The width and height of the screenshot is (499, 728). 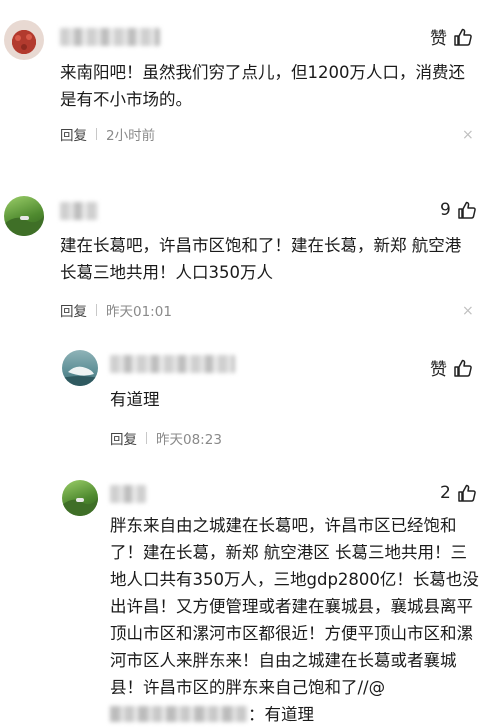 What do you see at coordinates (189, 440) in the screenshot?
I see `timestamp: 昨天08:23` at bounding box center [189, 440].